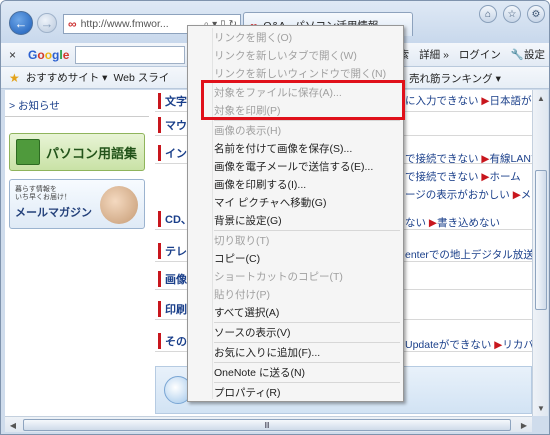 Image resolution: width=550 pixels, height=435 pixels. Describe the element at coordinates (511, 100) in the screenshot. I see `qa-link: 日本語が` at that location.